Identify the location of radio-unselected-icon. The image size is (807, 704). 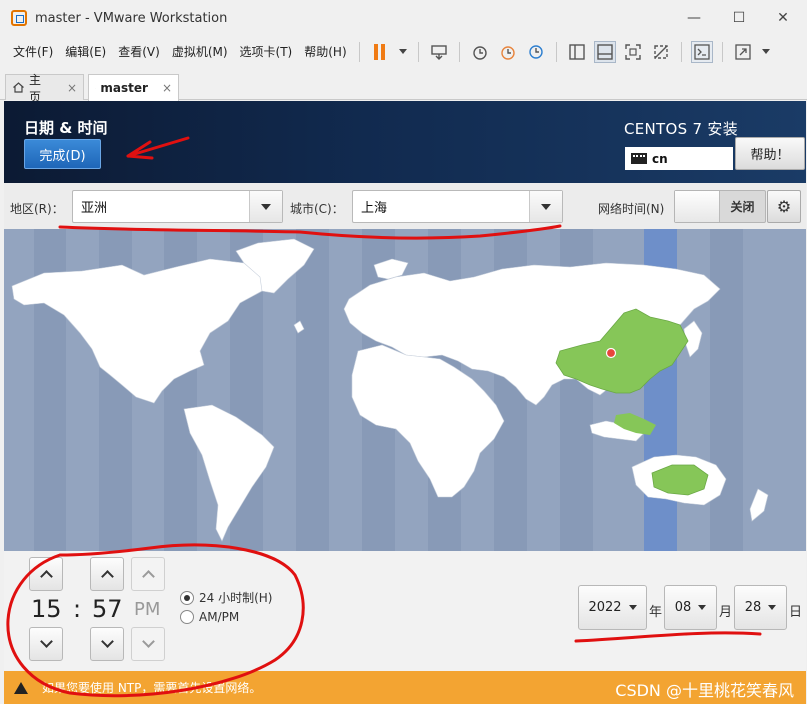
(187, 617).